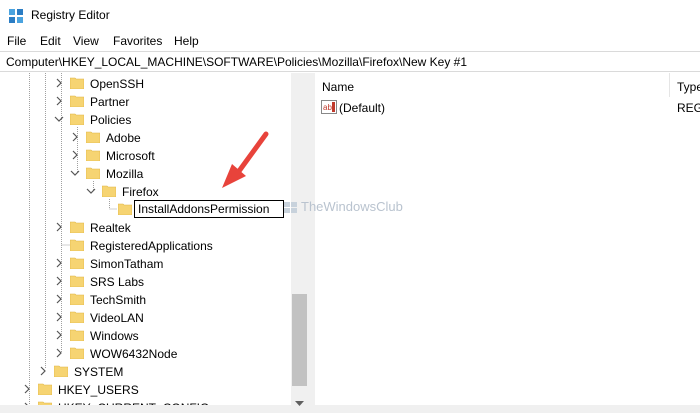 Image resolution: width=700 pixels, height=413 pixels. Describe the element at coordinates (362, 108) in the screenshot. I see `value-name: (Default)` at that location.